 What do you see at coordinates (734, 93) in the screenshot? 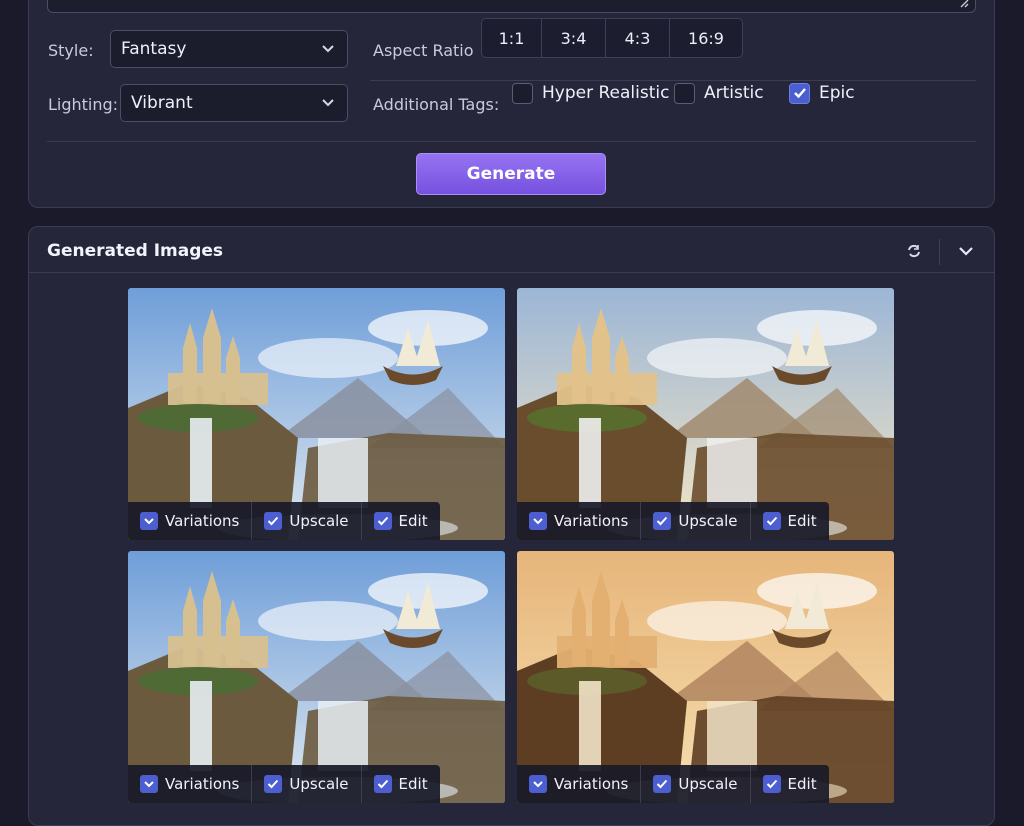
I see `tag-label: Artistic` at bounding box center [734, 93].